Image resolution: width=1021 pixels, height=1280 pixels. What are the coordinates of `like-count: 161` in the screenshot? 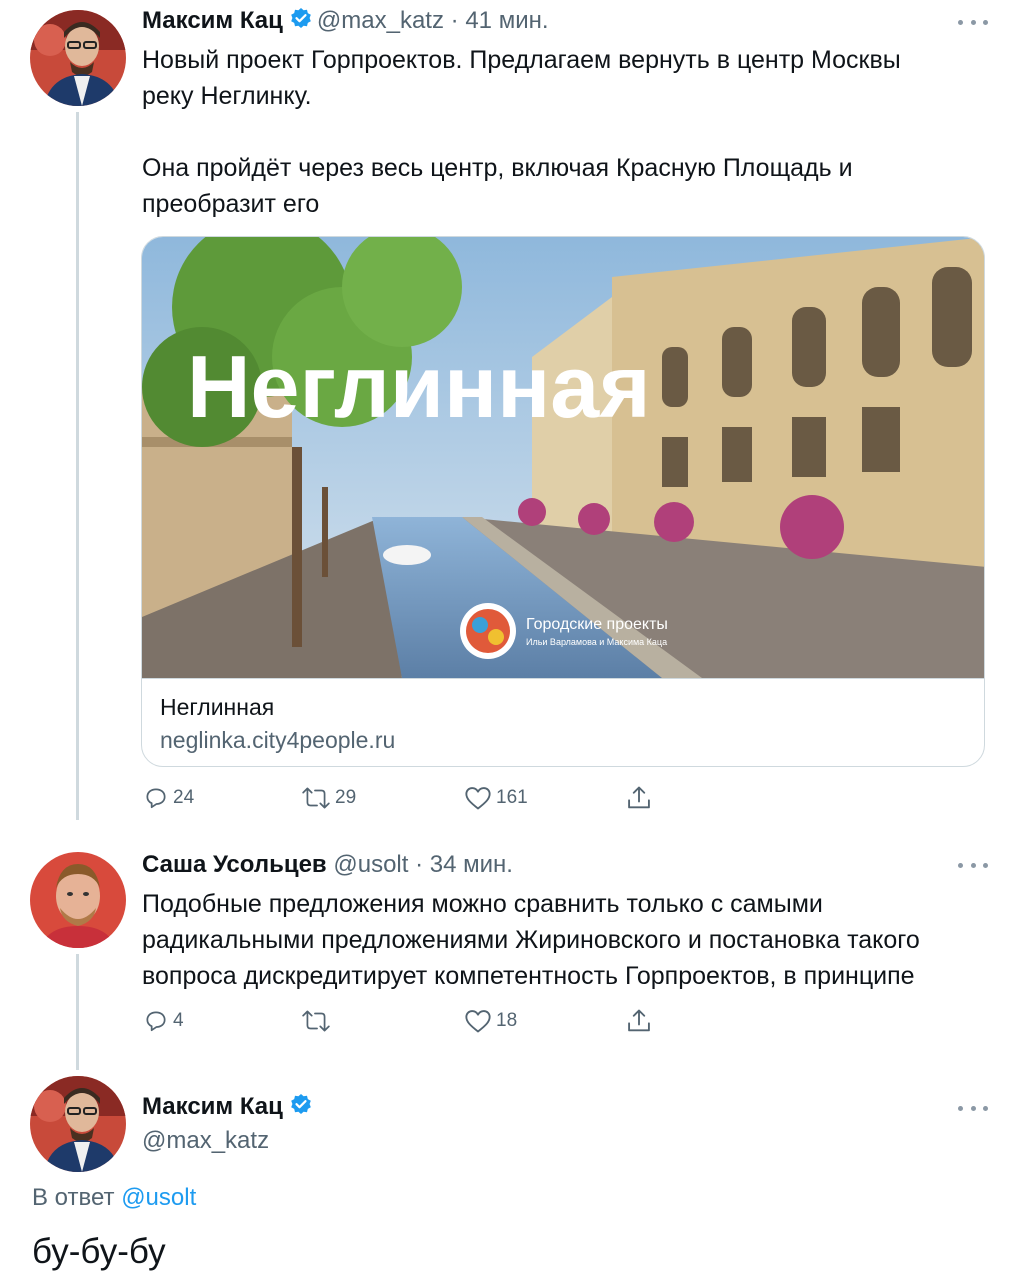 It's located at (512, 797).